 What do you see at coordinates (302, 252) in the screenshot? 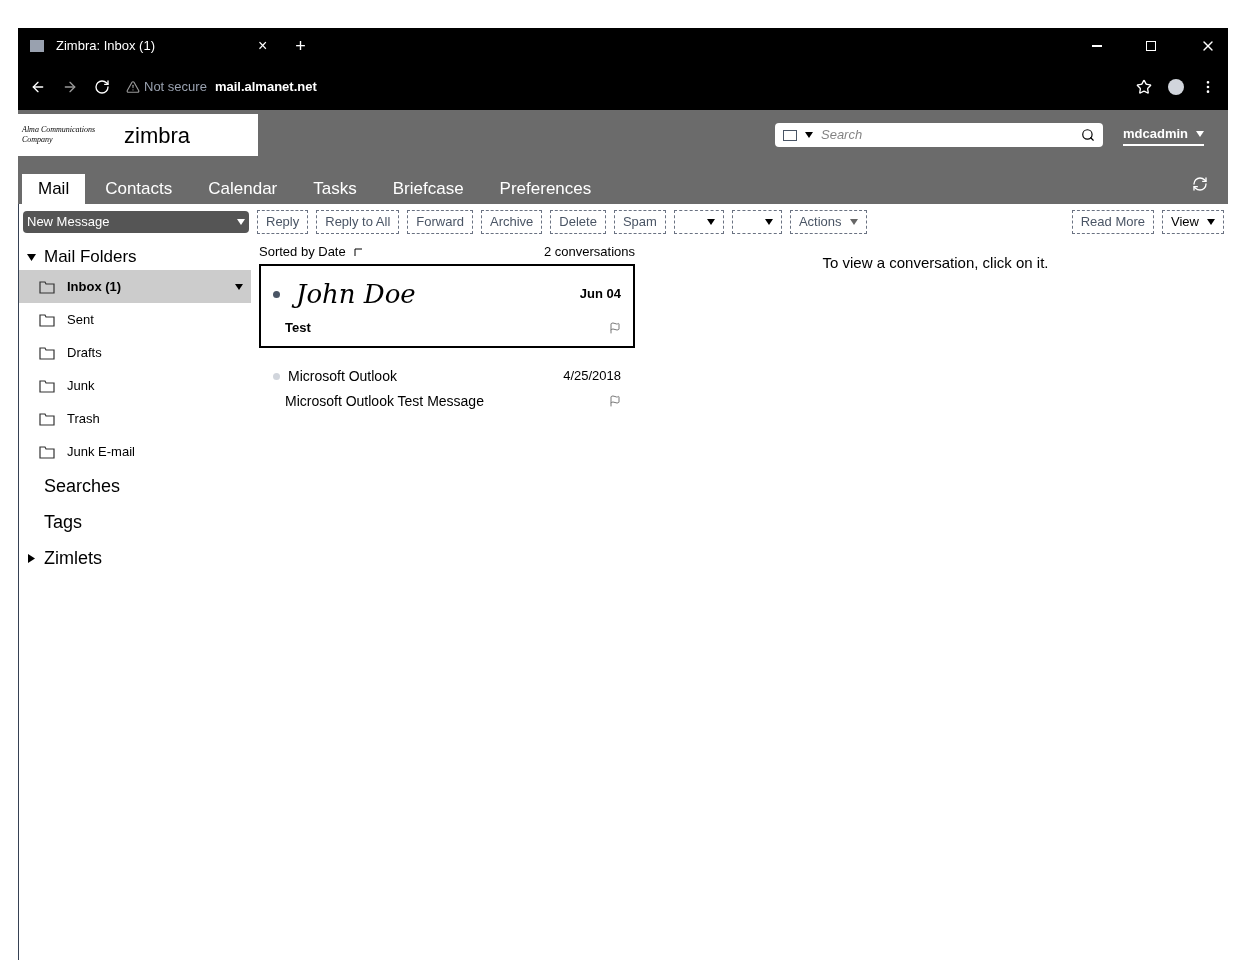
I see `sort-label: Sorted by Date` at bounding box center [302, 252].